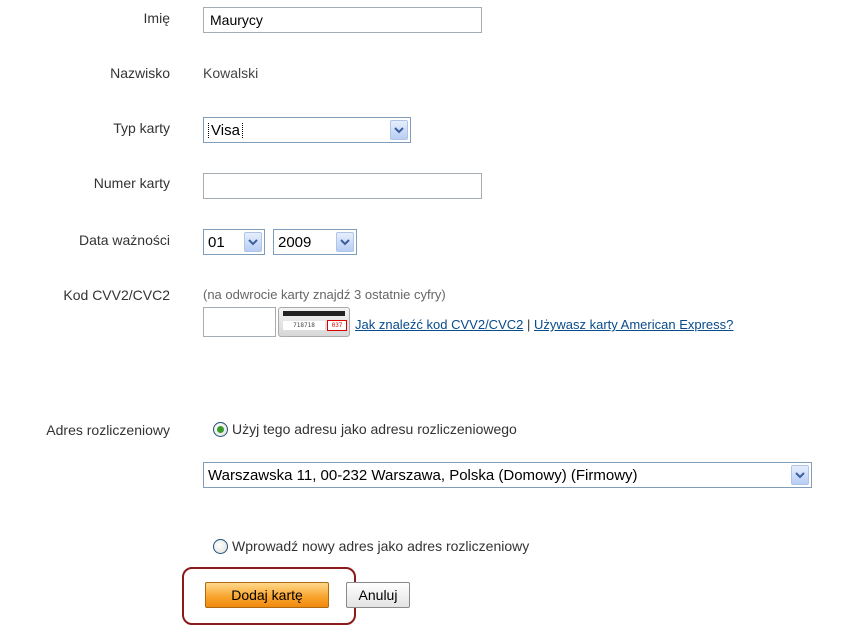 The width and height of the screenshot is (846, 625). Describe the element at coordinates (267, 595) in the screenshot. I see `add-card-button: Dodaj kartę` at that location.